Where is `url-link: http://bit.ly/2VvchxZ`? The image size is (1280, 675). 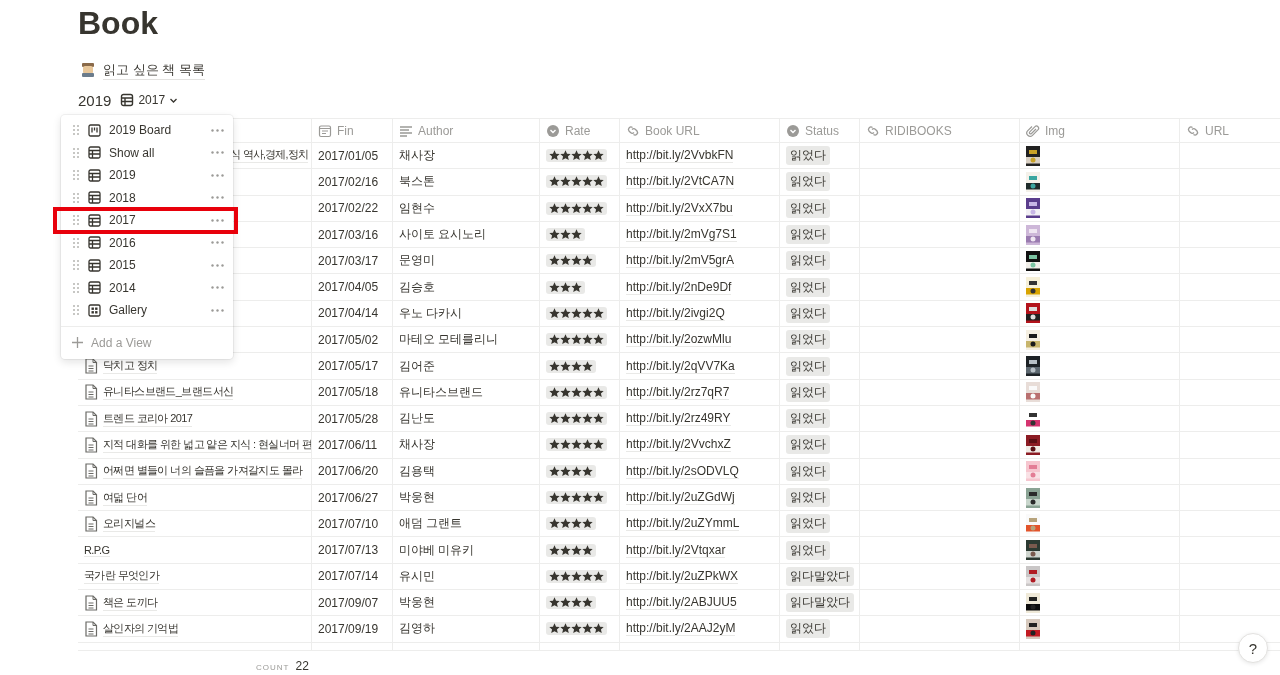 url-link: http://bit.ly/2VvchxZ is located at coordinates (678, 445).